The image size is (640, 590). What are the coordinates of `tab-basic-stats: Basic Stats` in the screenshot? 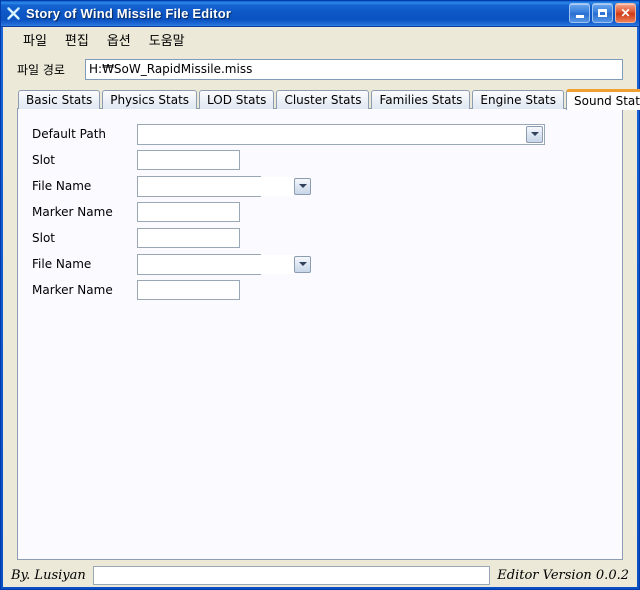 It's located at (59, 99).